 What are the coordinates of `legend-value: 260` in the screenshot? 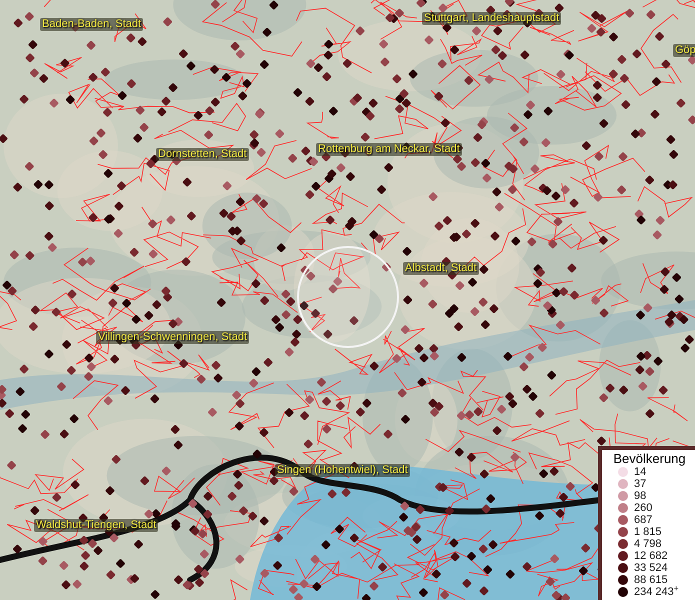 It's located at (643, 508).